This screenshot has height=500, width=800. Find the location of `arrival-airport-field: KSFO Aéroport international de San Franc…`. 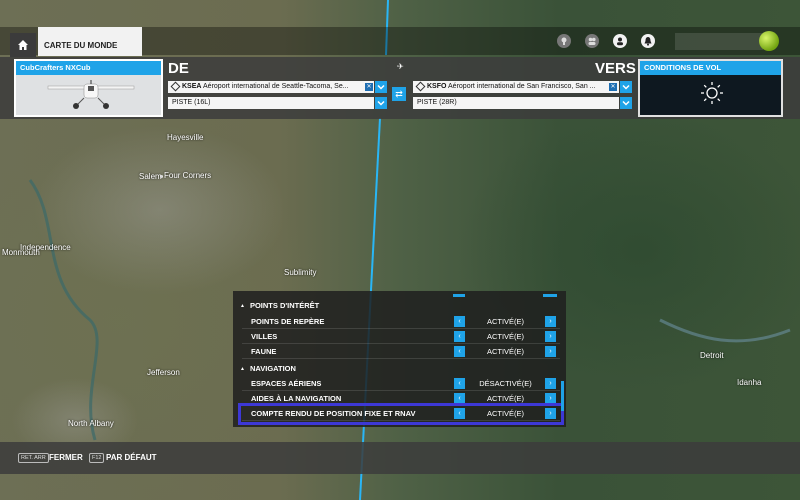

arrival-airport-field: KSFO Aéroport international de San Franc… is located at coordinates (516, 87).